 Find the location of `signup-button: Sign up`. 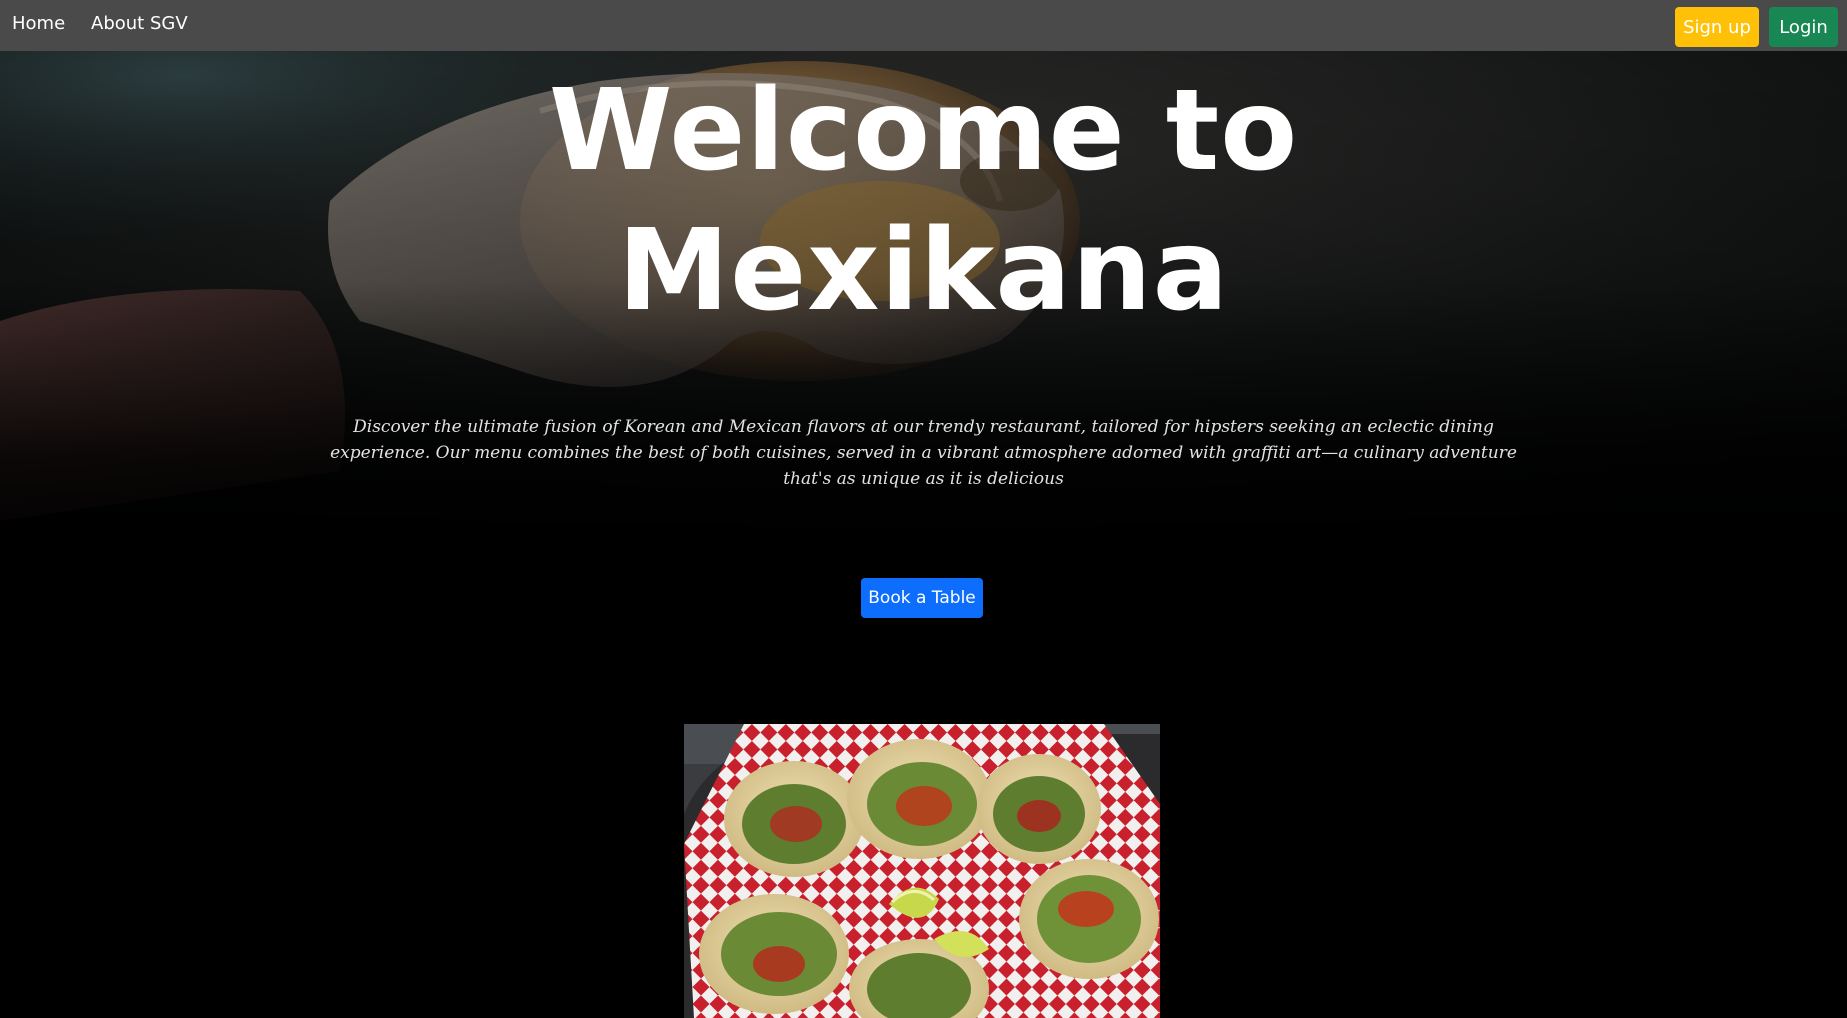

signup-button: Sign up is located at coordinates (1717, 27).